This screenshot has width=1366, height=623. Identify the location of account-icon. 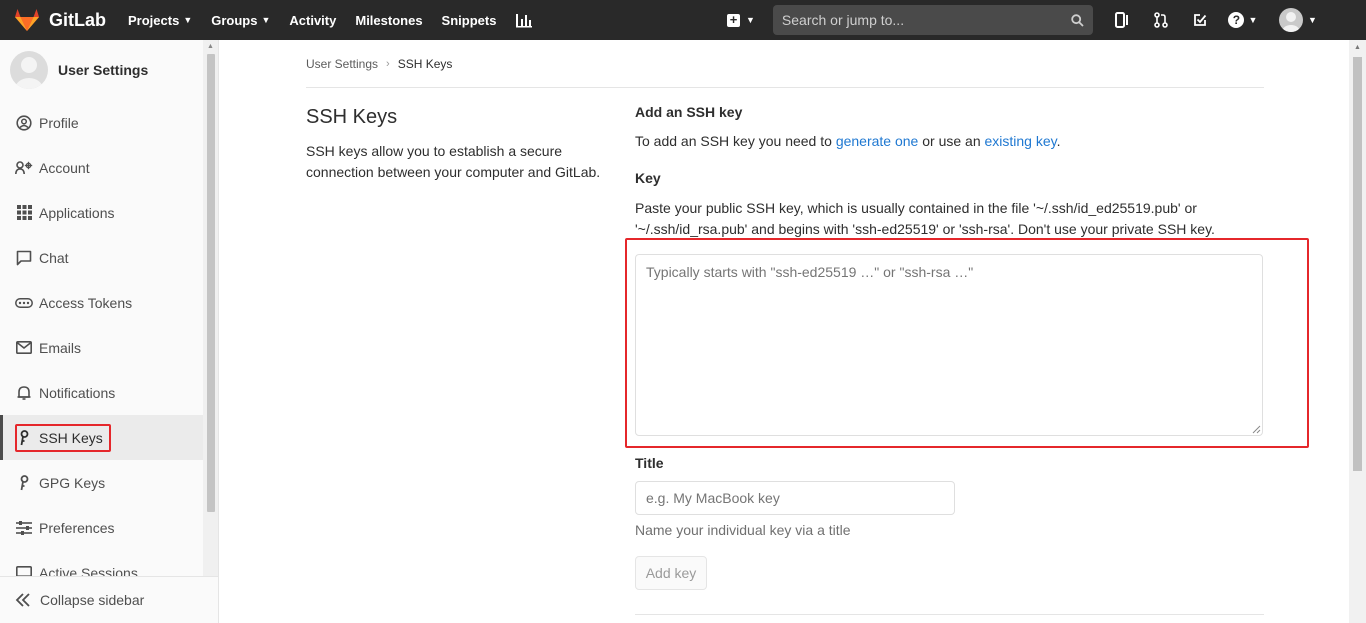
(24, 168).